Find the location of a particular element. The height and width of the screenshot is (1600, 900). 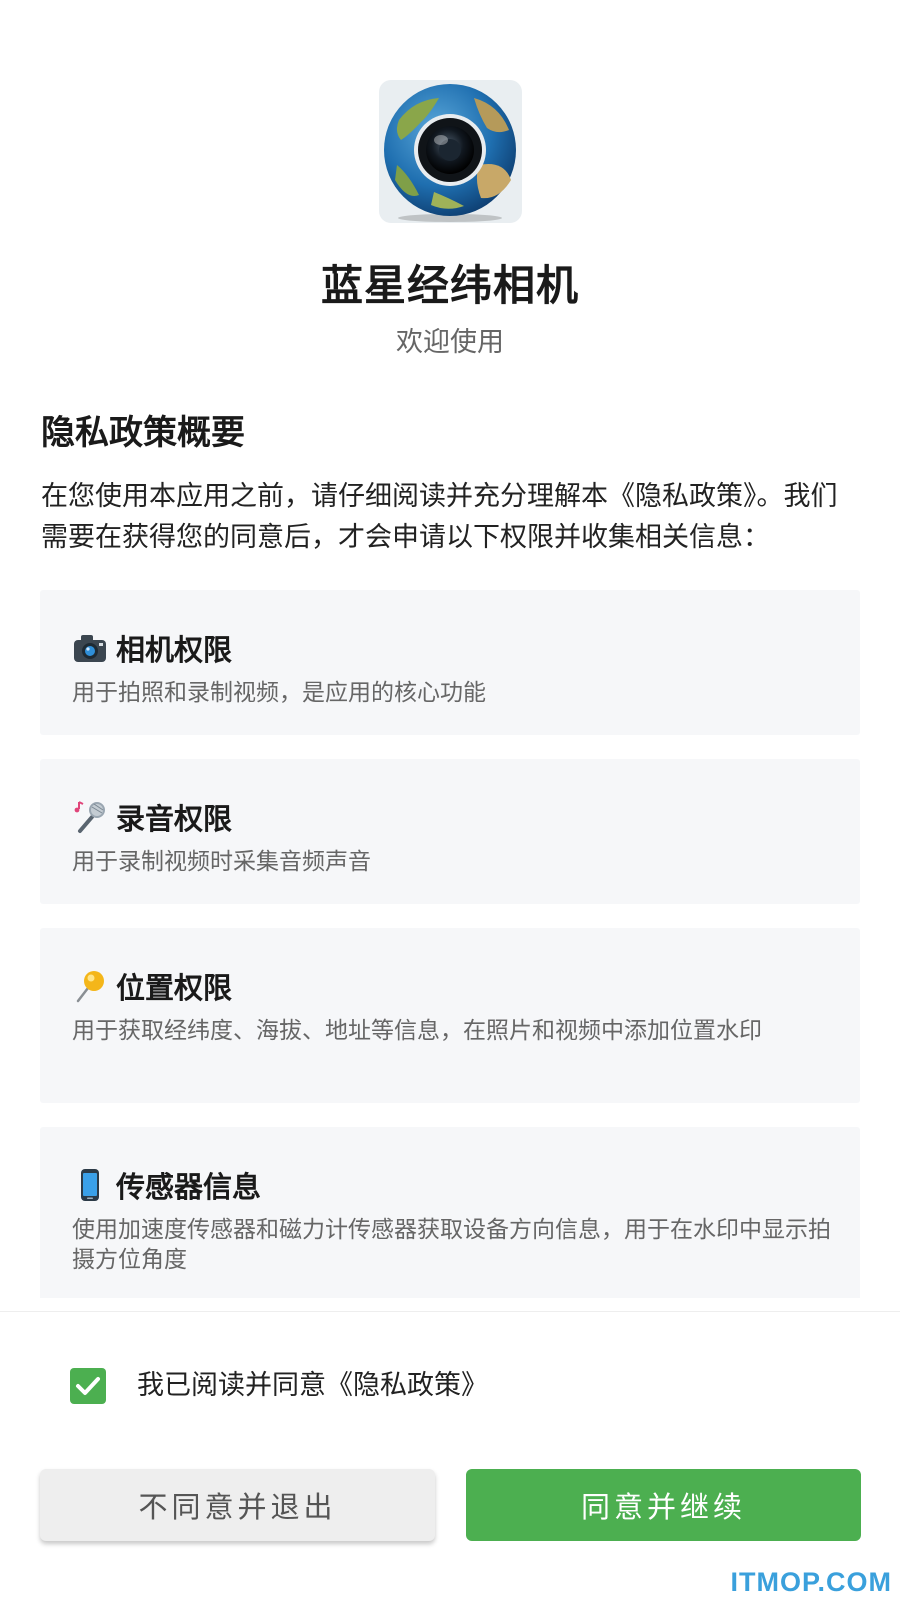

globe-camera-lens-icon is located at coordinates (450, 153).